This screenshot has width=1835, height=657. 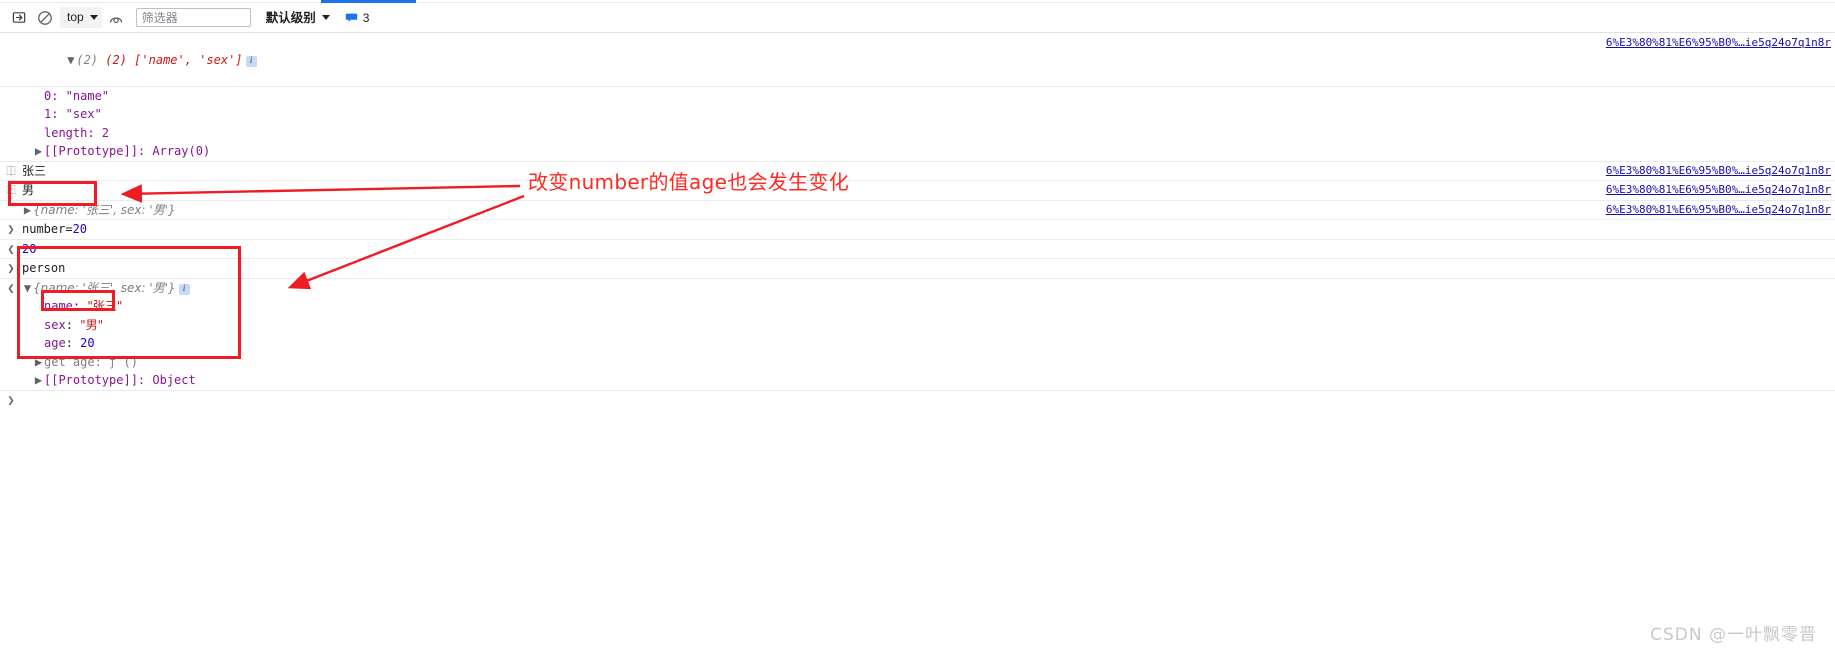 What do you see at coordinates (1718, 170) in the screenshot?
I see `source-link-zhangsan: 6%E3%80%81%E6%95%B0%…ie5q24o7q1n8r` at bounding box center [1718, 170].